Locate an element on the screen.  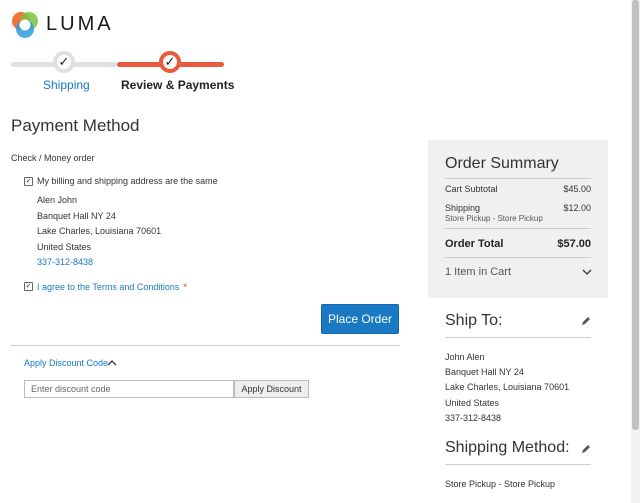
step-shipping-check-icon: ✓ is located at coordinates (64, 62).